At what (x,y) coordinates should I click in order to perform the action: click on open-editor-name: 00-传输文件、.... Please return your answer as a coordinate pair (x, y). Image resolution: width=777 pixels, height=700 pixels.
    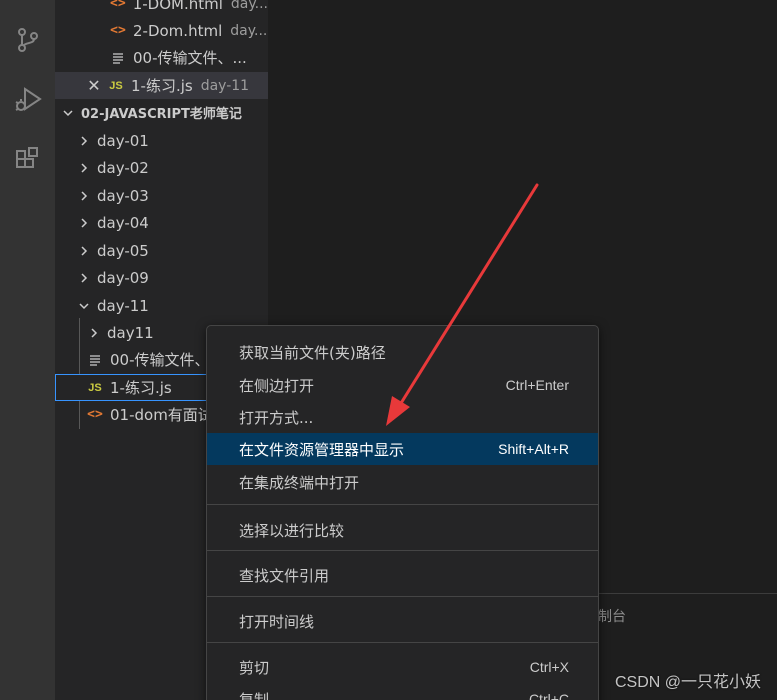
    Looking at the image, I should click on (190, 58).